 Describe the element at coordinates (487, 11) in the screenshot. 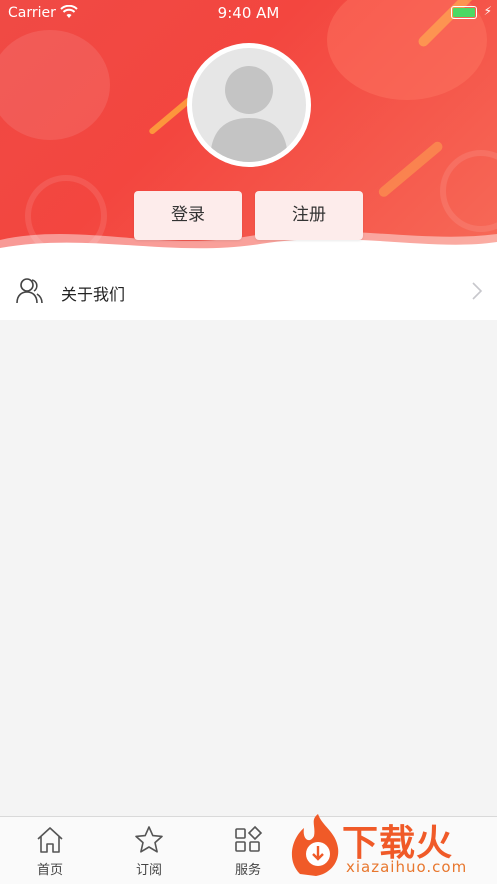

I see `charging-icon: ⚡` at that location.